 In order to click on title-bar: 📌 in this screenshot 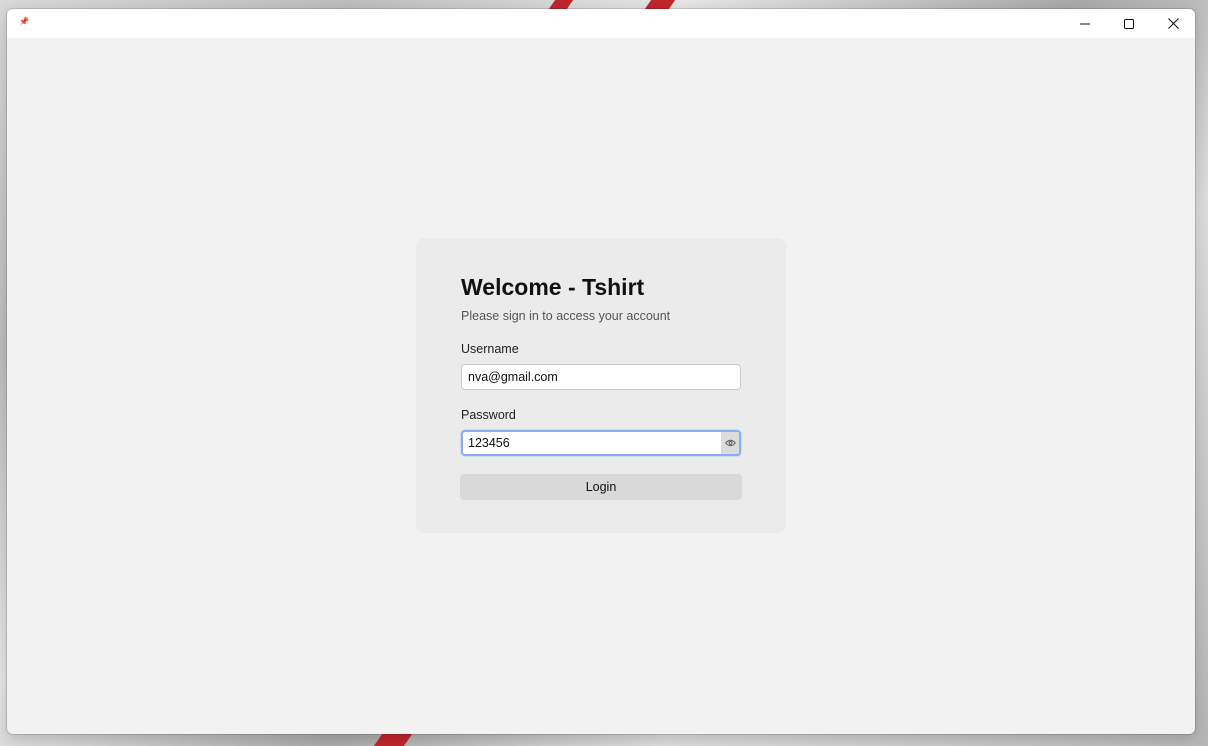, I will do `click(601, 23)`.